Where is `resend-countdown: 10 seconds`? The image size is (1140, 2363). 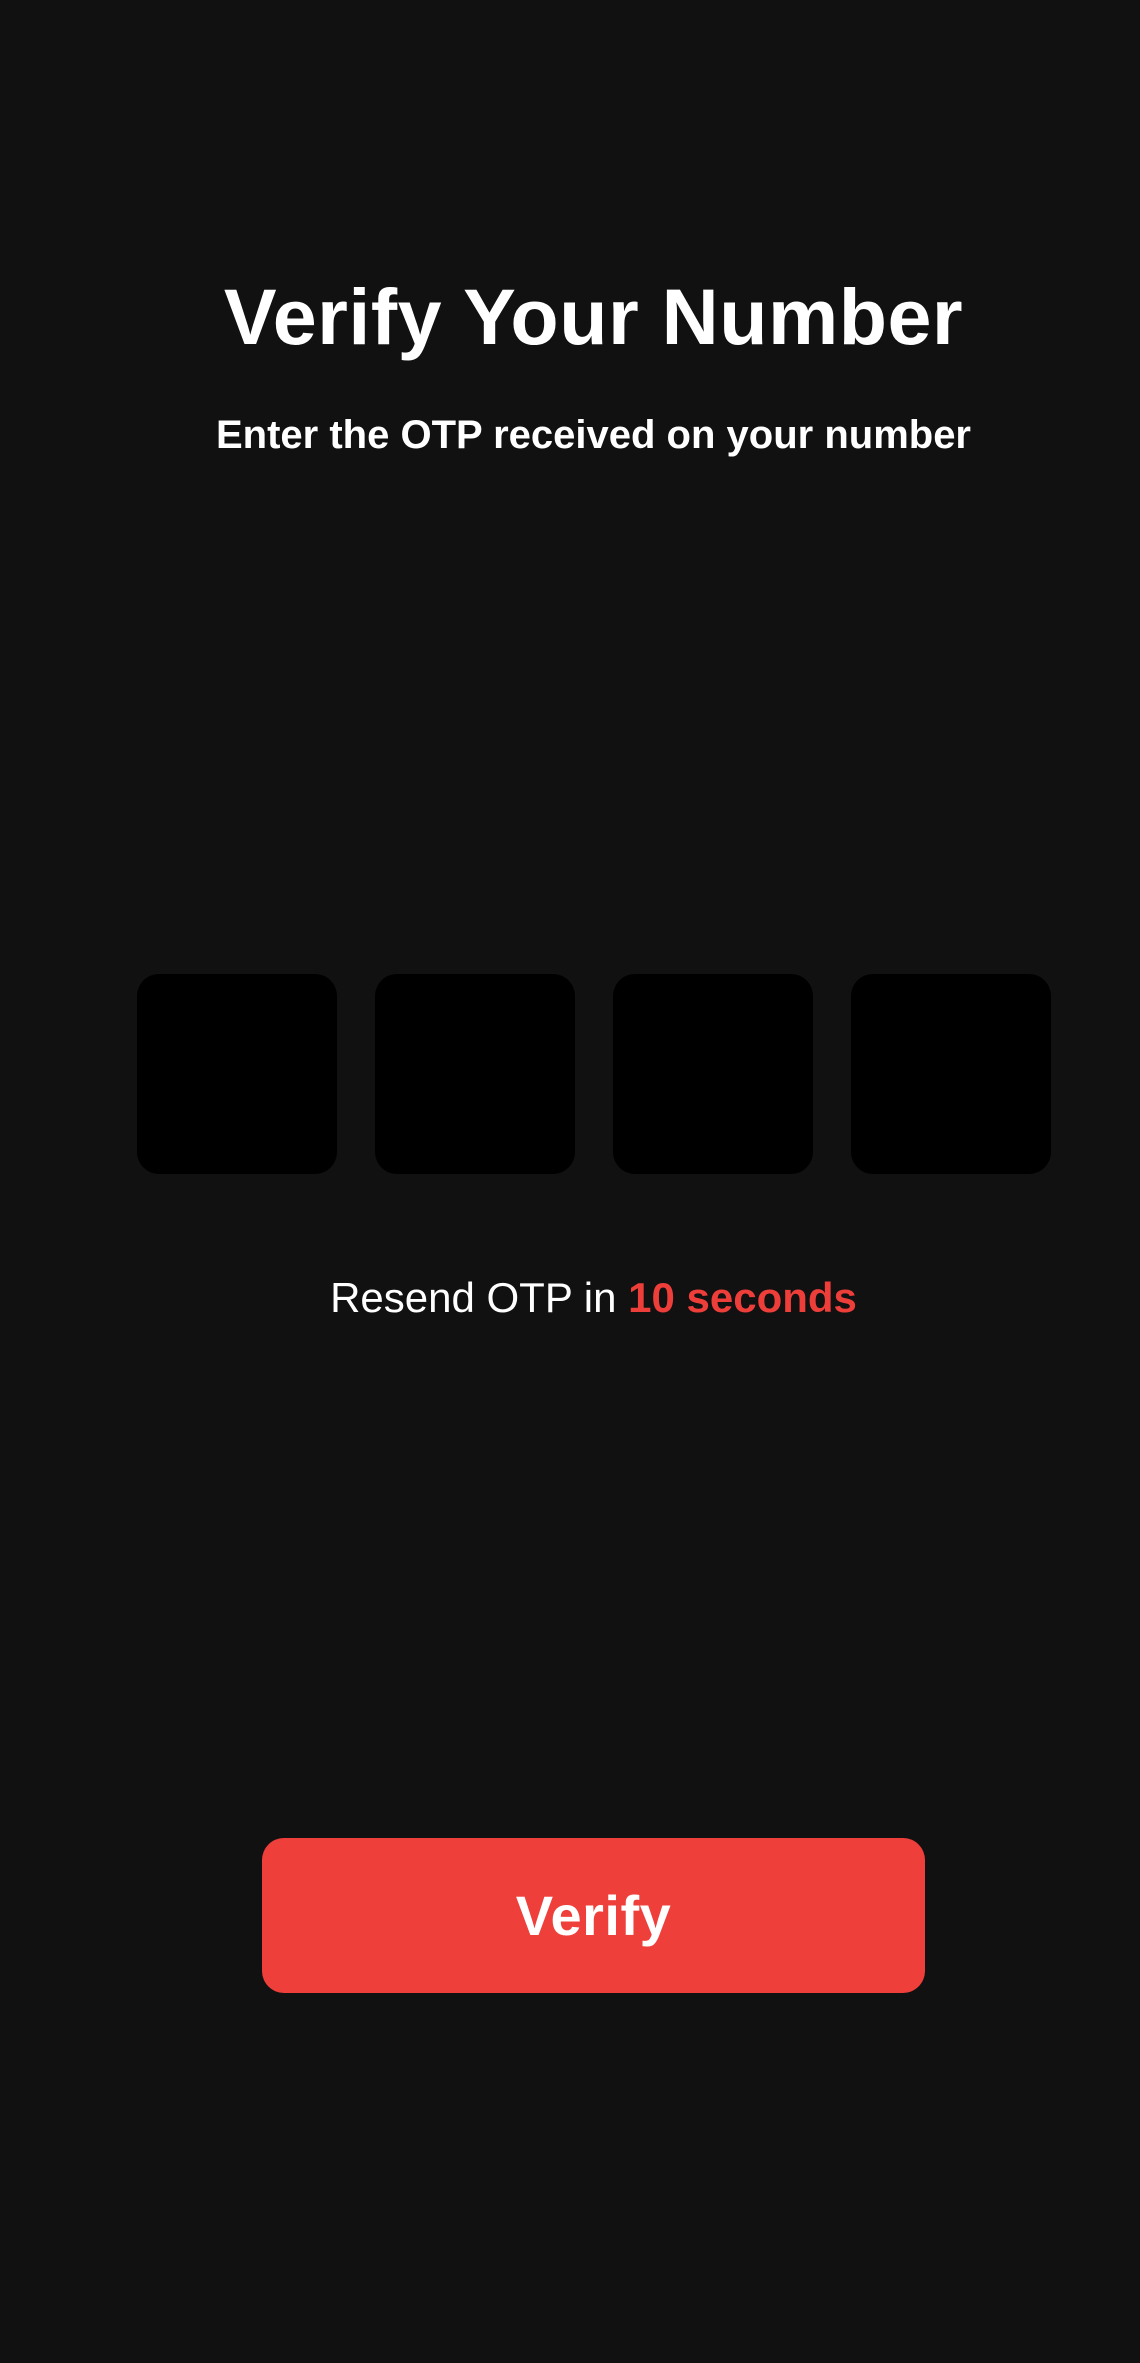 resend-countdown: 10 seconds is located at coordinates (742, 1297).